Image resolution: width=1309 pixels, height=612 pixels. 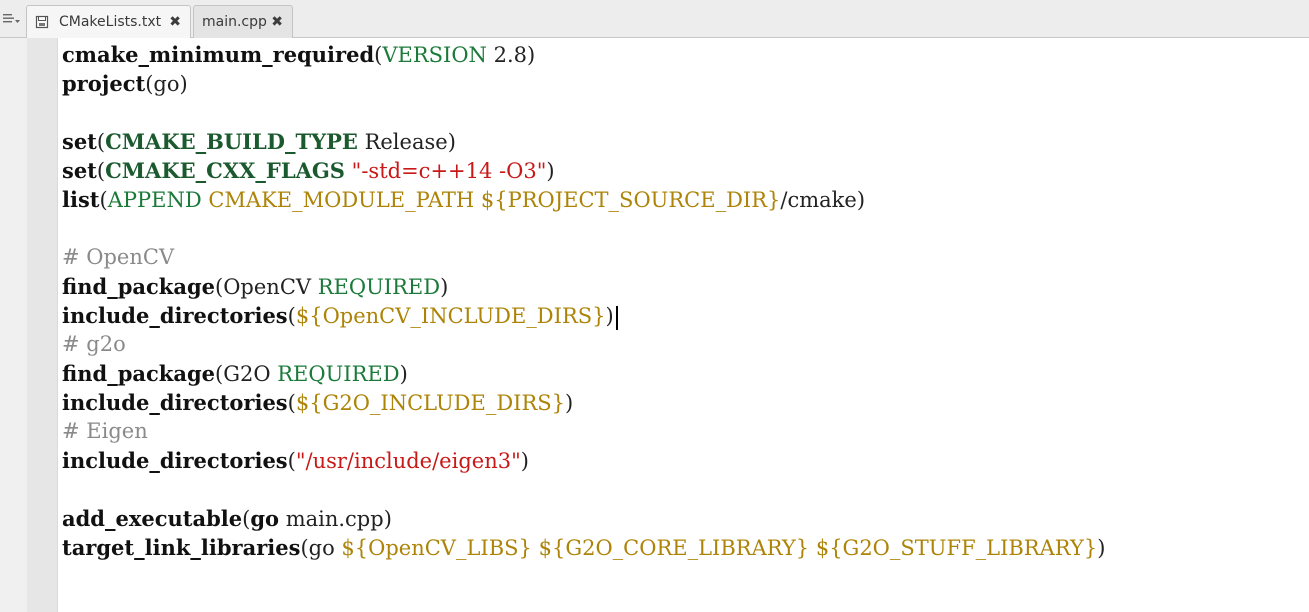 I want to click on text-caret, so click(x=616, y=317).